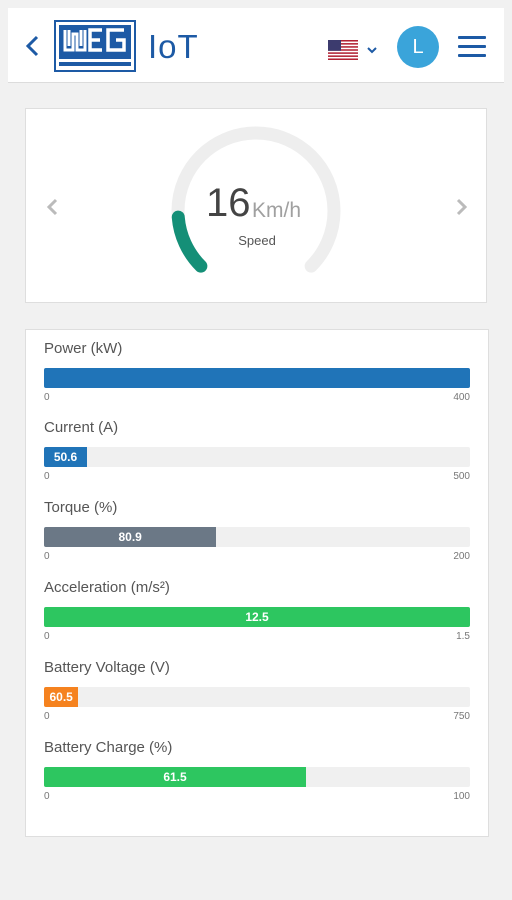  I want to click on metric-battery-charge: Battery Charge (%) 61.5 0 100, so click(257, 777).